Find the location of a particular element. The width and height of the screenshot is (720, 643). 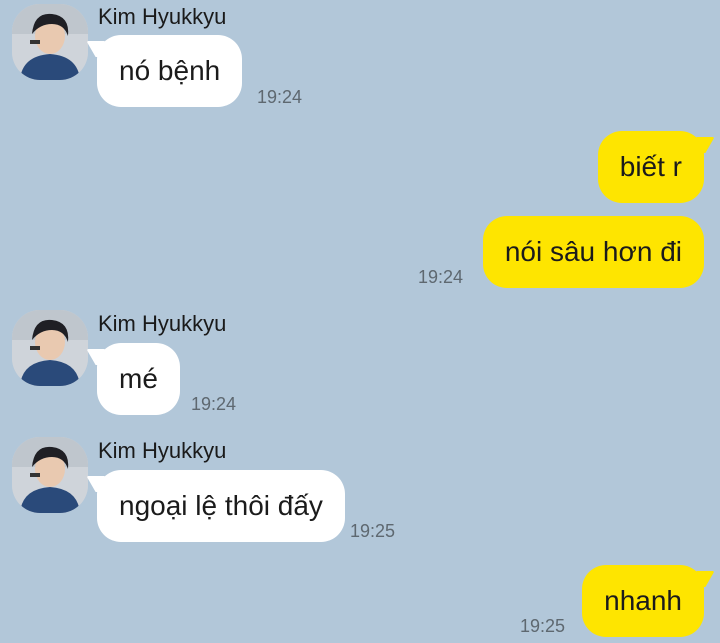

message-bubble: nó bệnh is located at coordinates (170, 71).